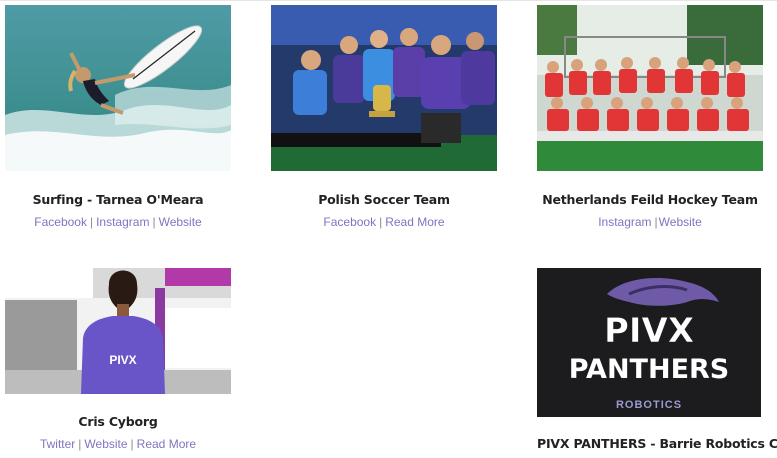  I want to click on card-links: Twitter | Website | Read More, so click(118, 444).